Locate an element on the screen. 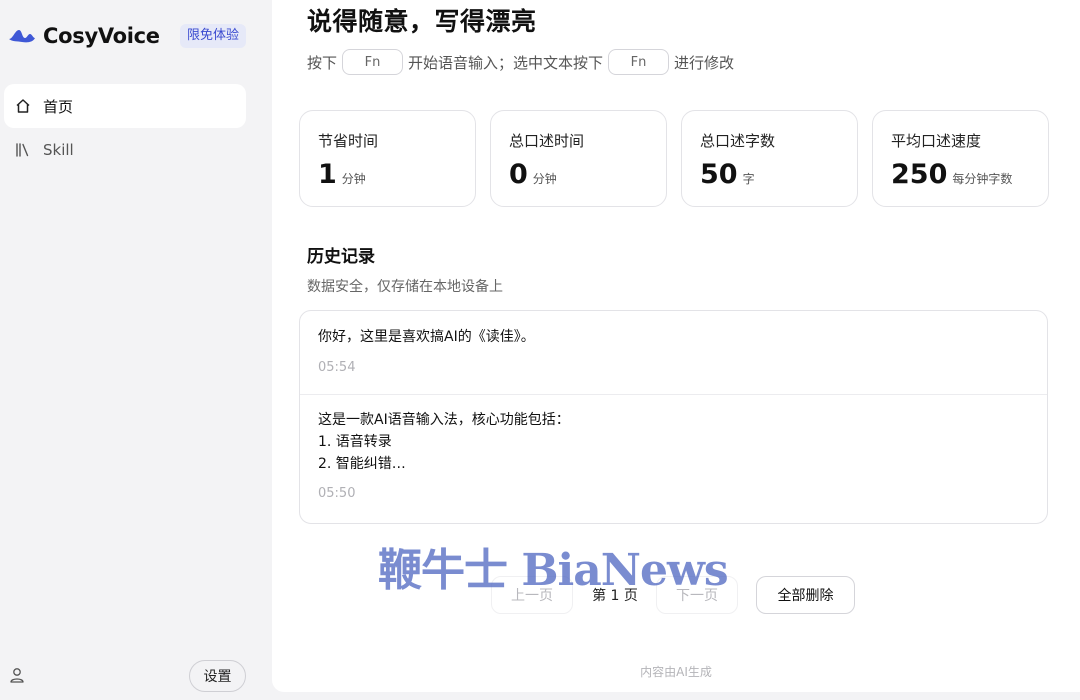  pagination: 上一页 第 1 页 下一页 全部删除 is located at coordinates (676, 595).